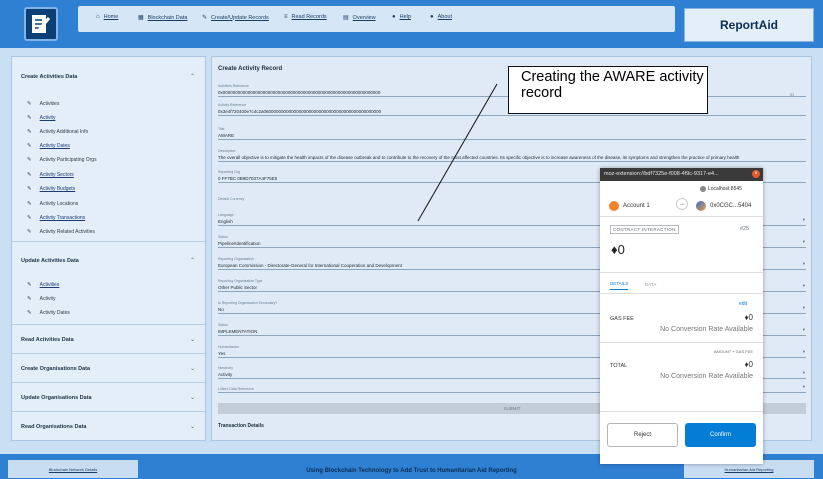  I want to click on sidebar-item-update-activities: ✎ Activities, so click(43, 285).